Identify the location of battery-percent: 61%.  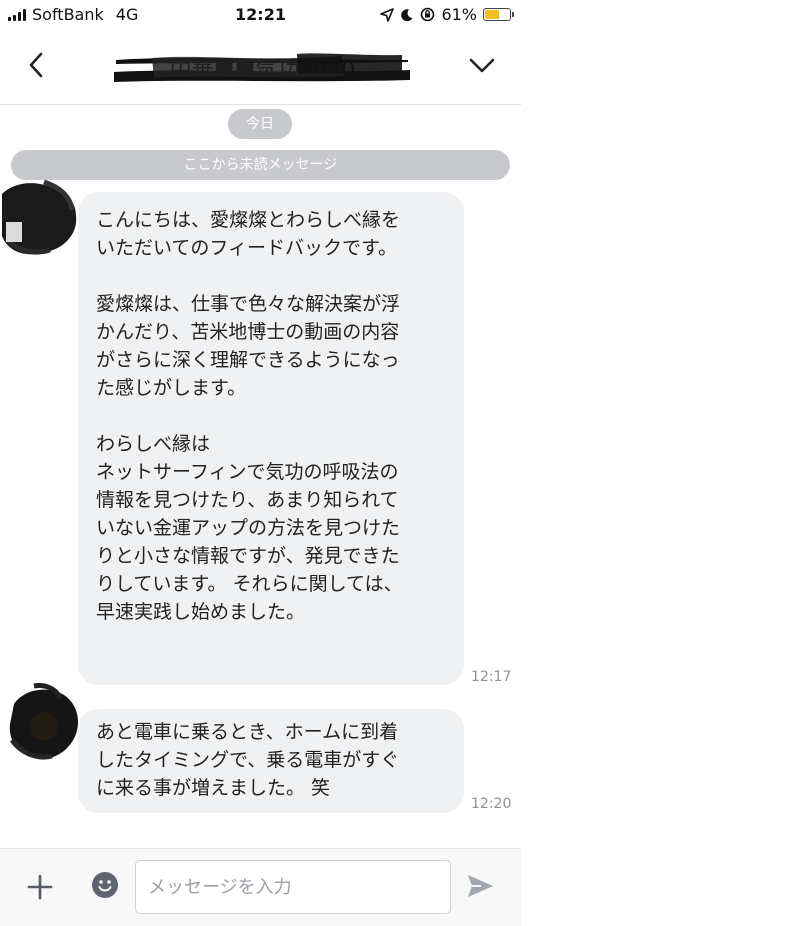
(459, 14).